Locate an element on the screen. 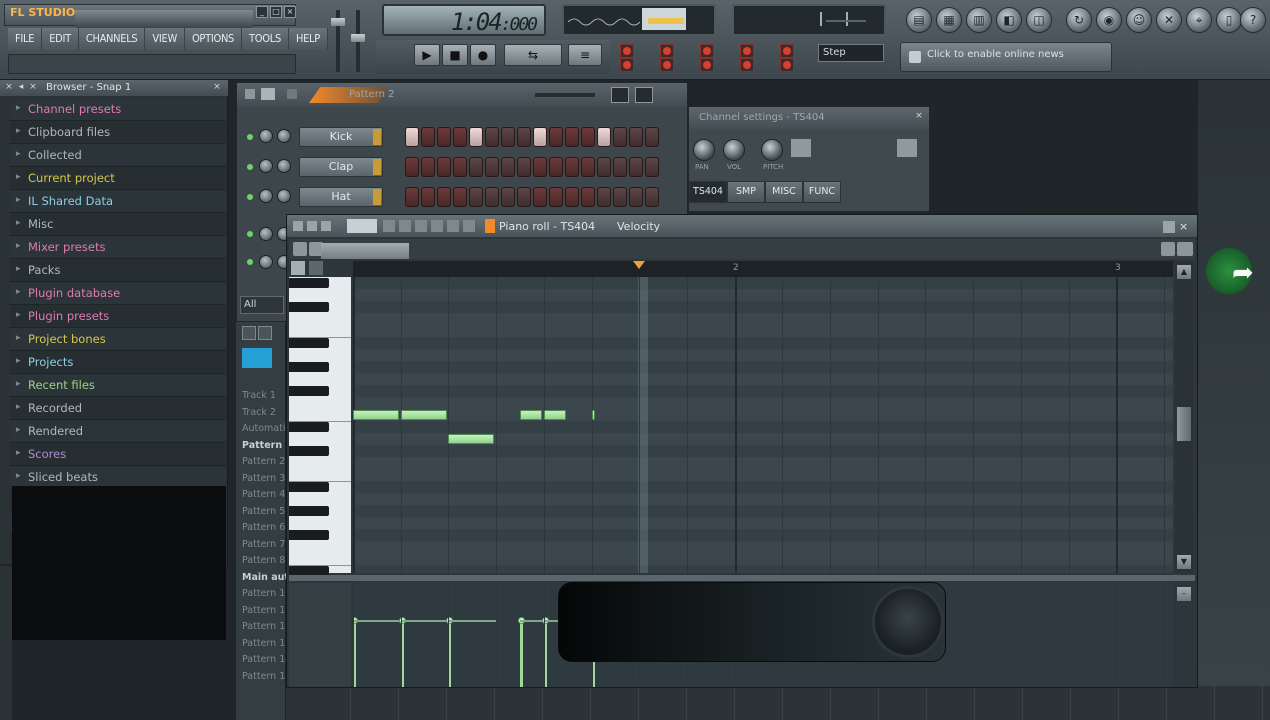 This screenshot has width=1270, height=720. event-zoom-icon: – is located at coordinates (1184, 594).